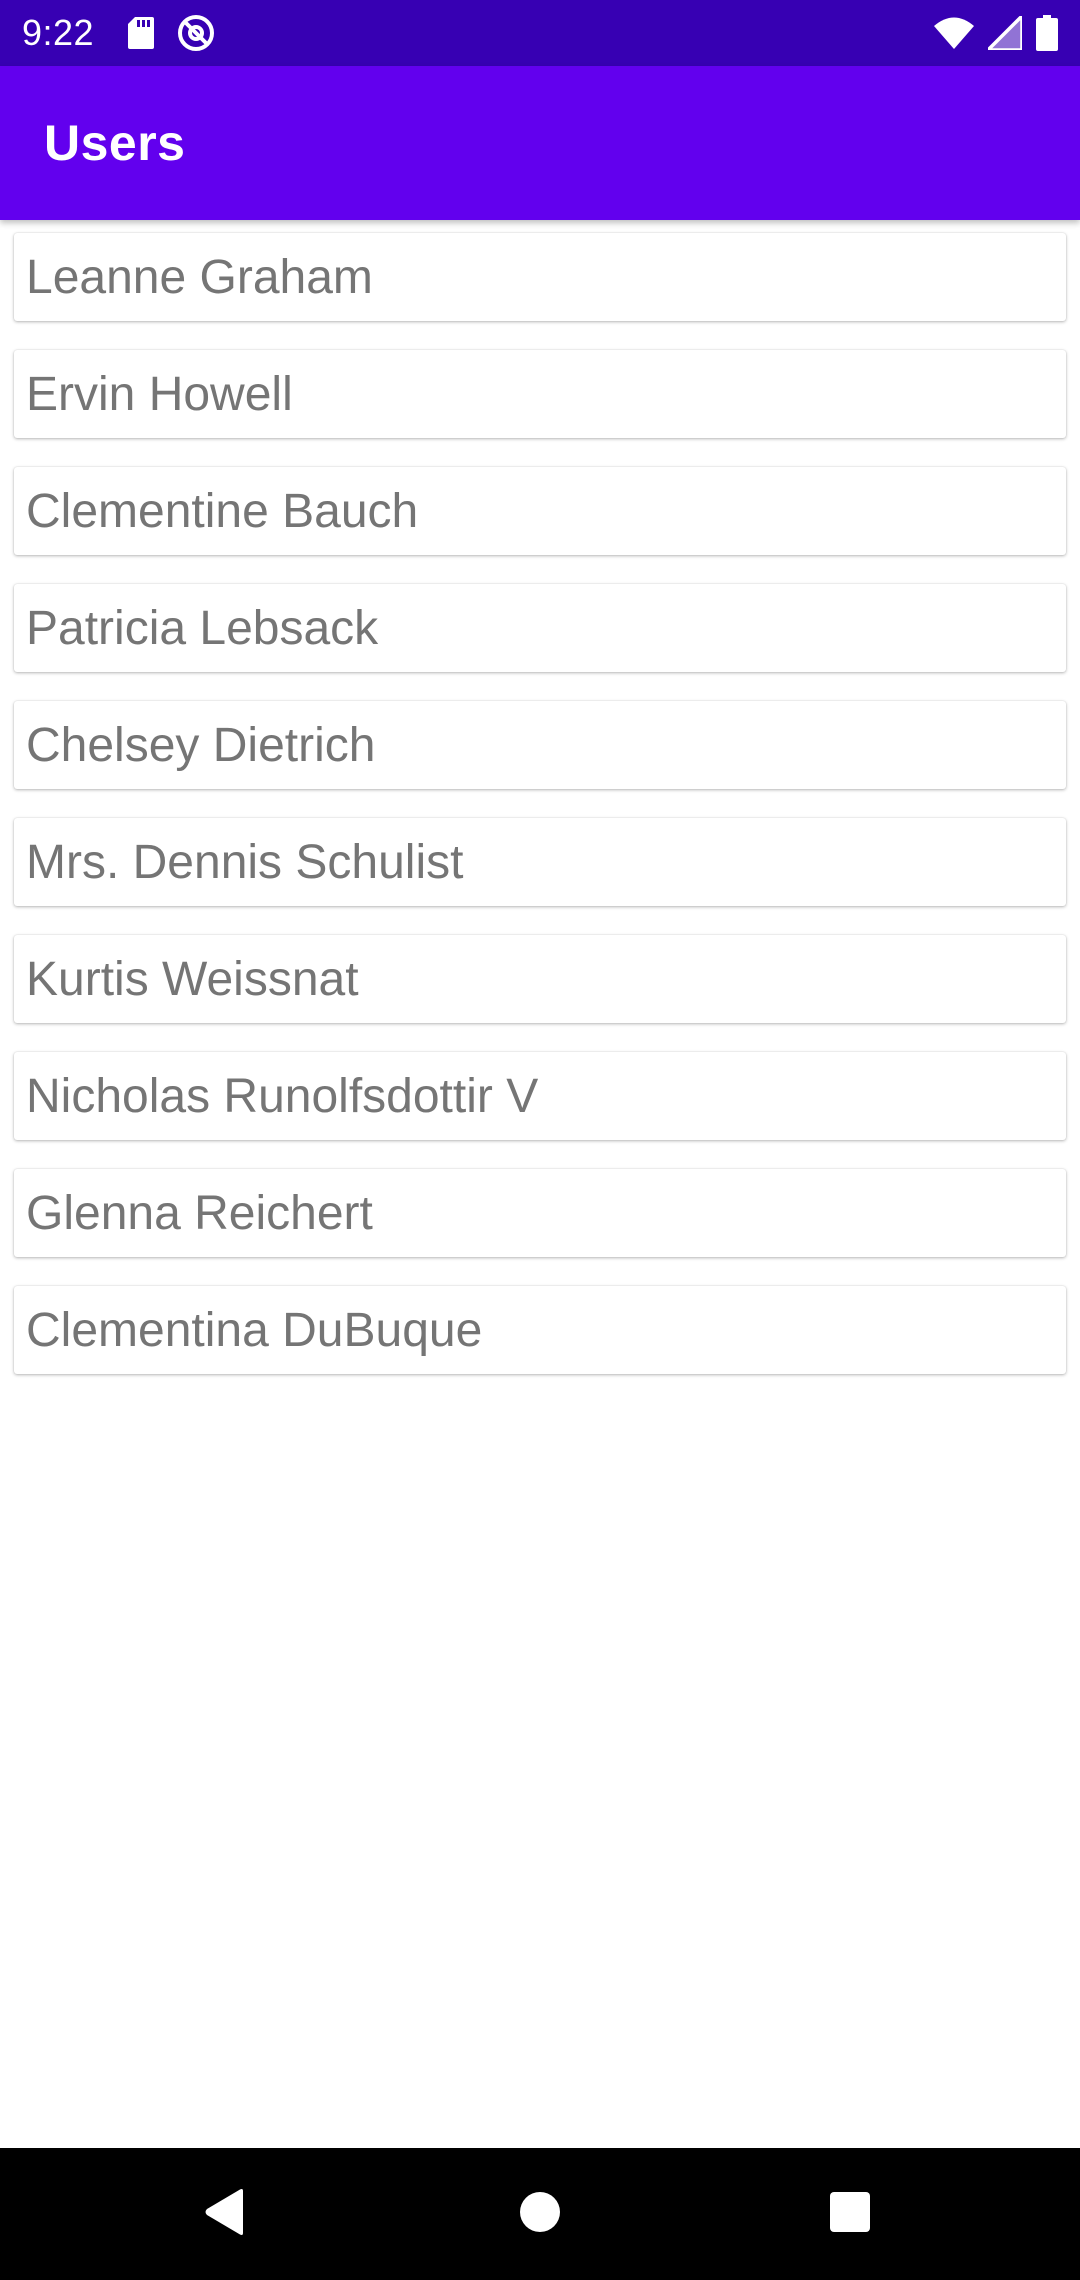 The width and height of the screenshot is (1080, 2280). I want to click on status-notification-icons, so click(172, 33).